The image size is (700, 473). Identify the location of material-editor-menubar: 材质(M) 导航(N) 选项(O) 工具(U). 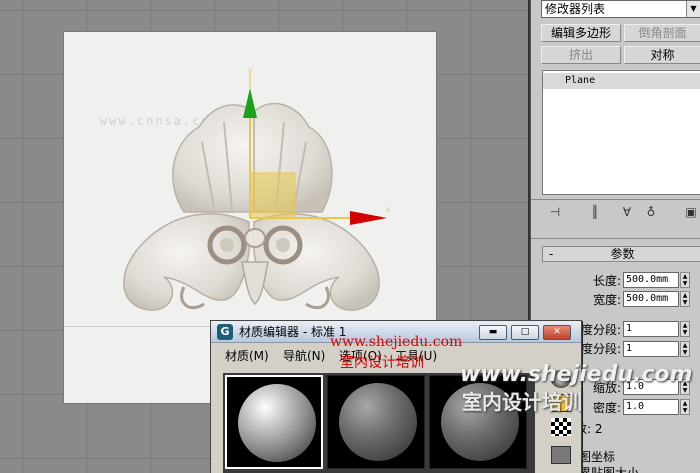
(396, 354).